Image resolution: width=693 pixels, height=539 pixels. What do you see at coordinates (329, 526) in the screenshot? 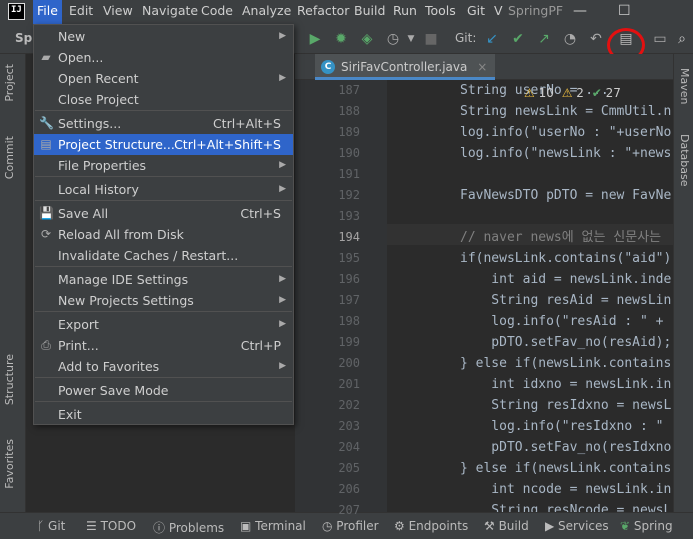
I see `profiler-icon: ◷` at bounding box center [329, 526].